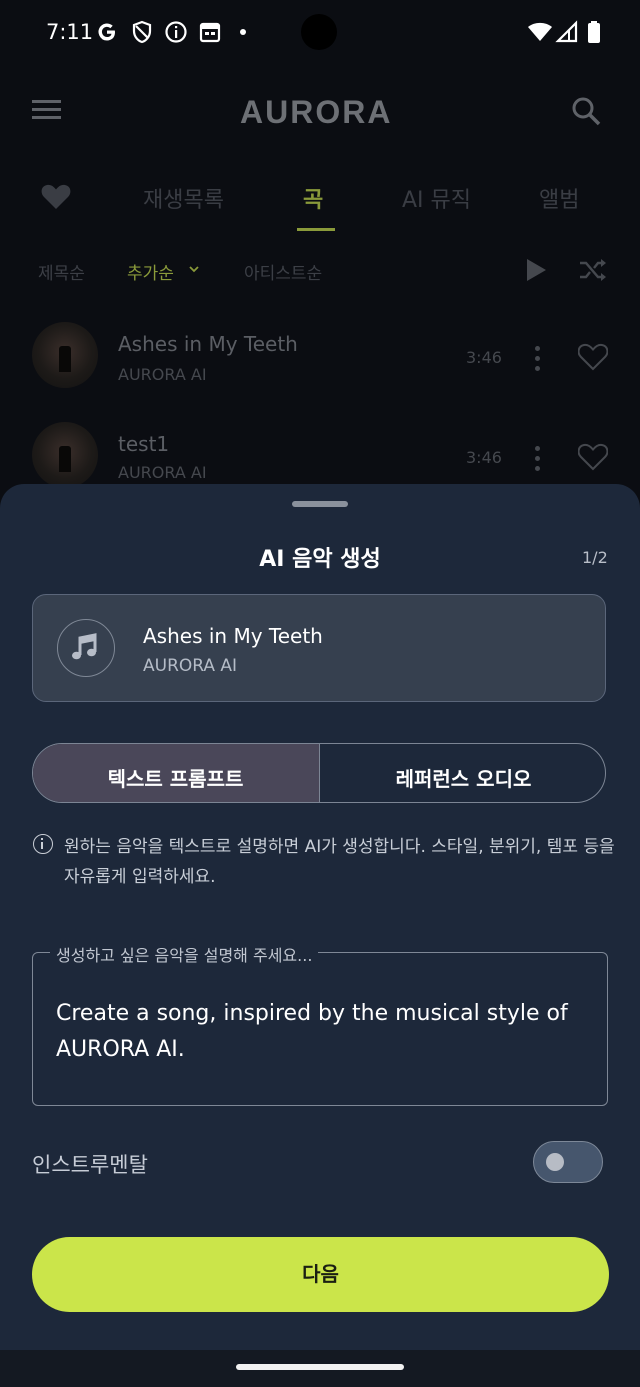  What do you see at coordinates (436, 198) in the screenshot?
I see `tab-ai-music: AI 뮤직` at bounding box center [436, 198].